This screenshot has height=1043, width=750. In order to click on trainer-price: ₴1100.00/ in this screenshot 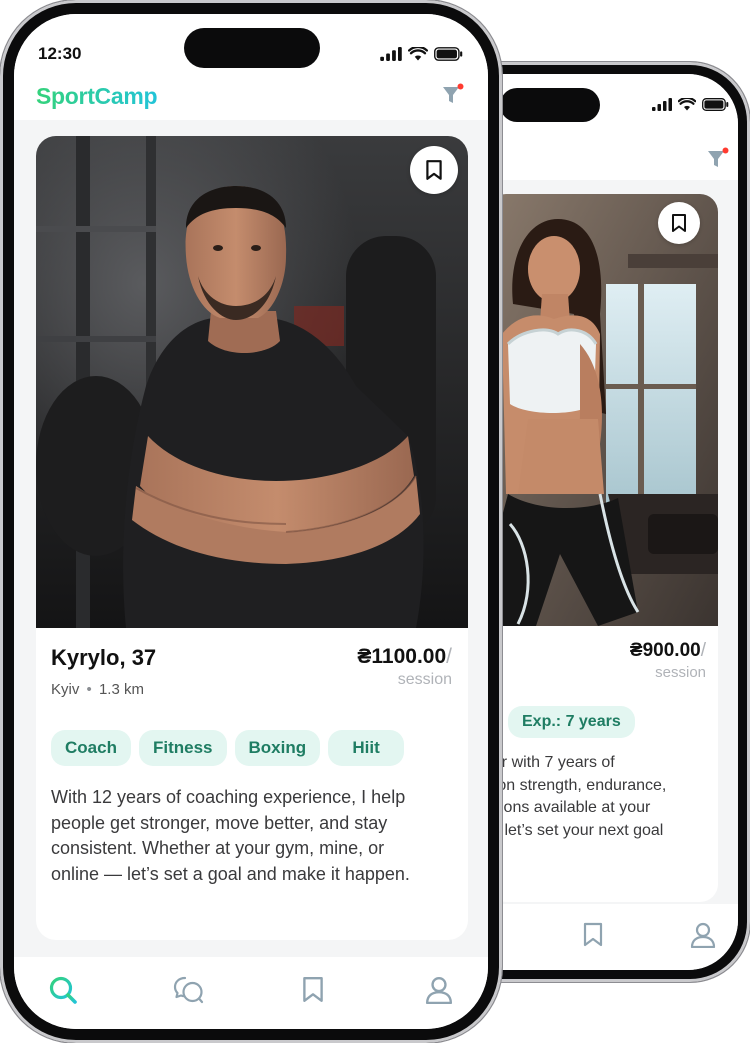, I will do `click(404, 656)`.